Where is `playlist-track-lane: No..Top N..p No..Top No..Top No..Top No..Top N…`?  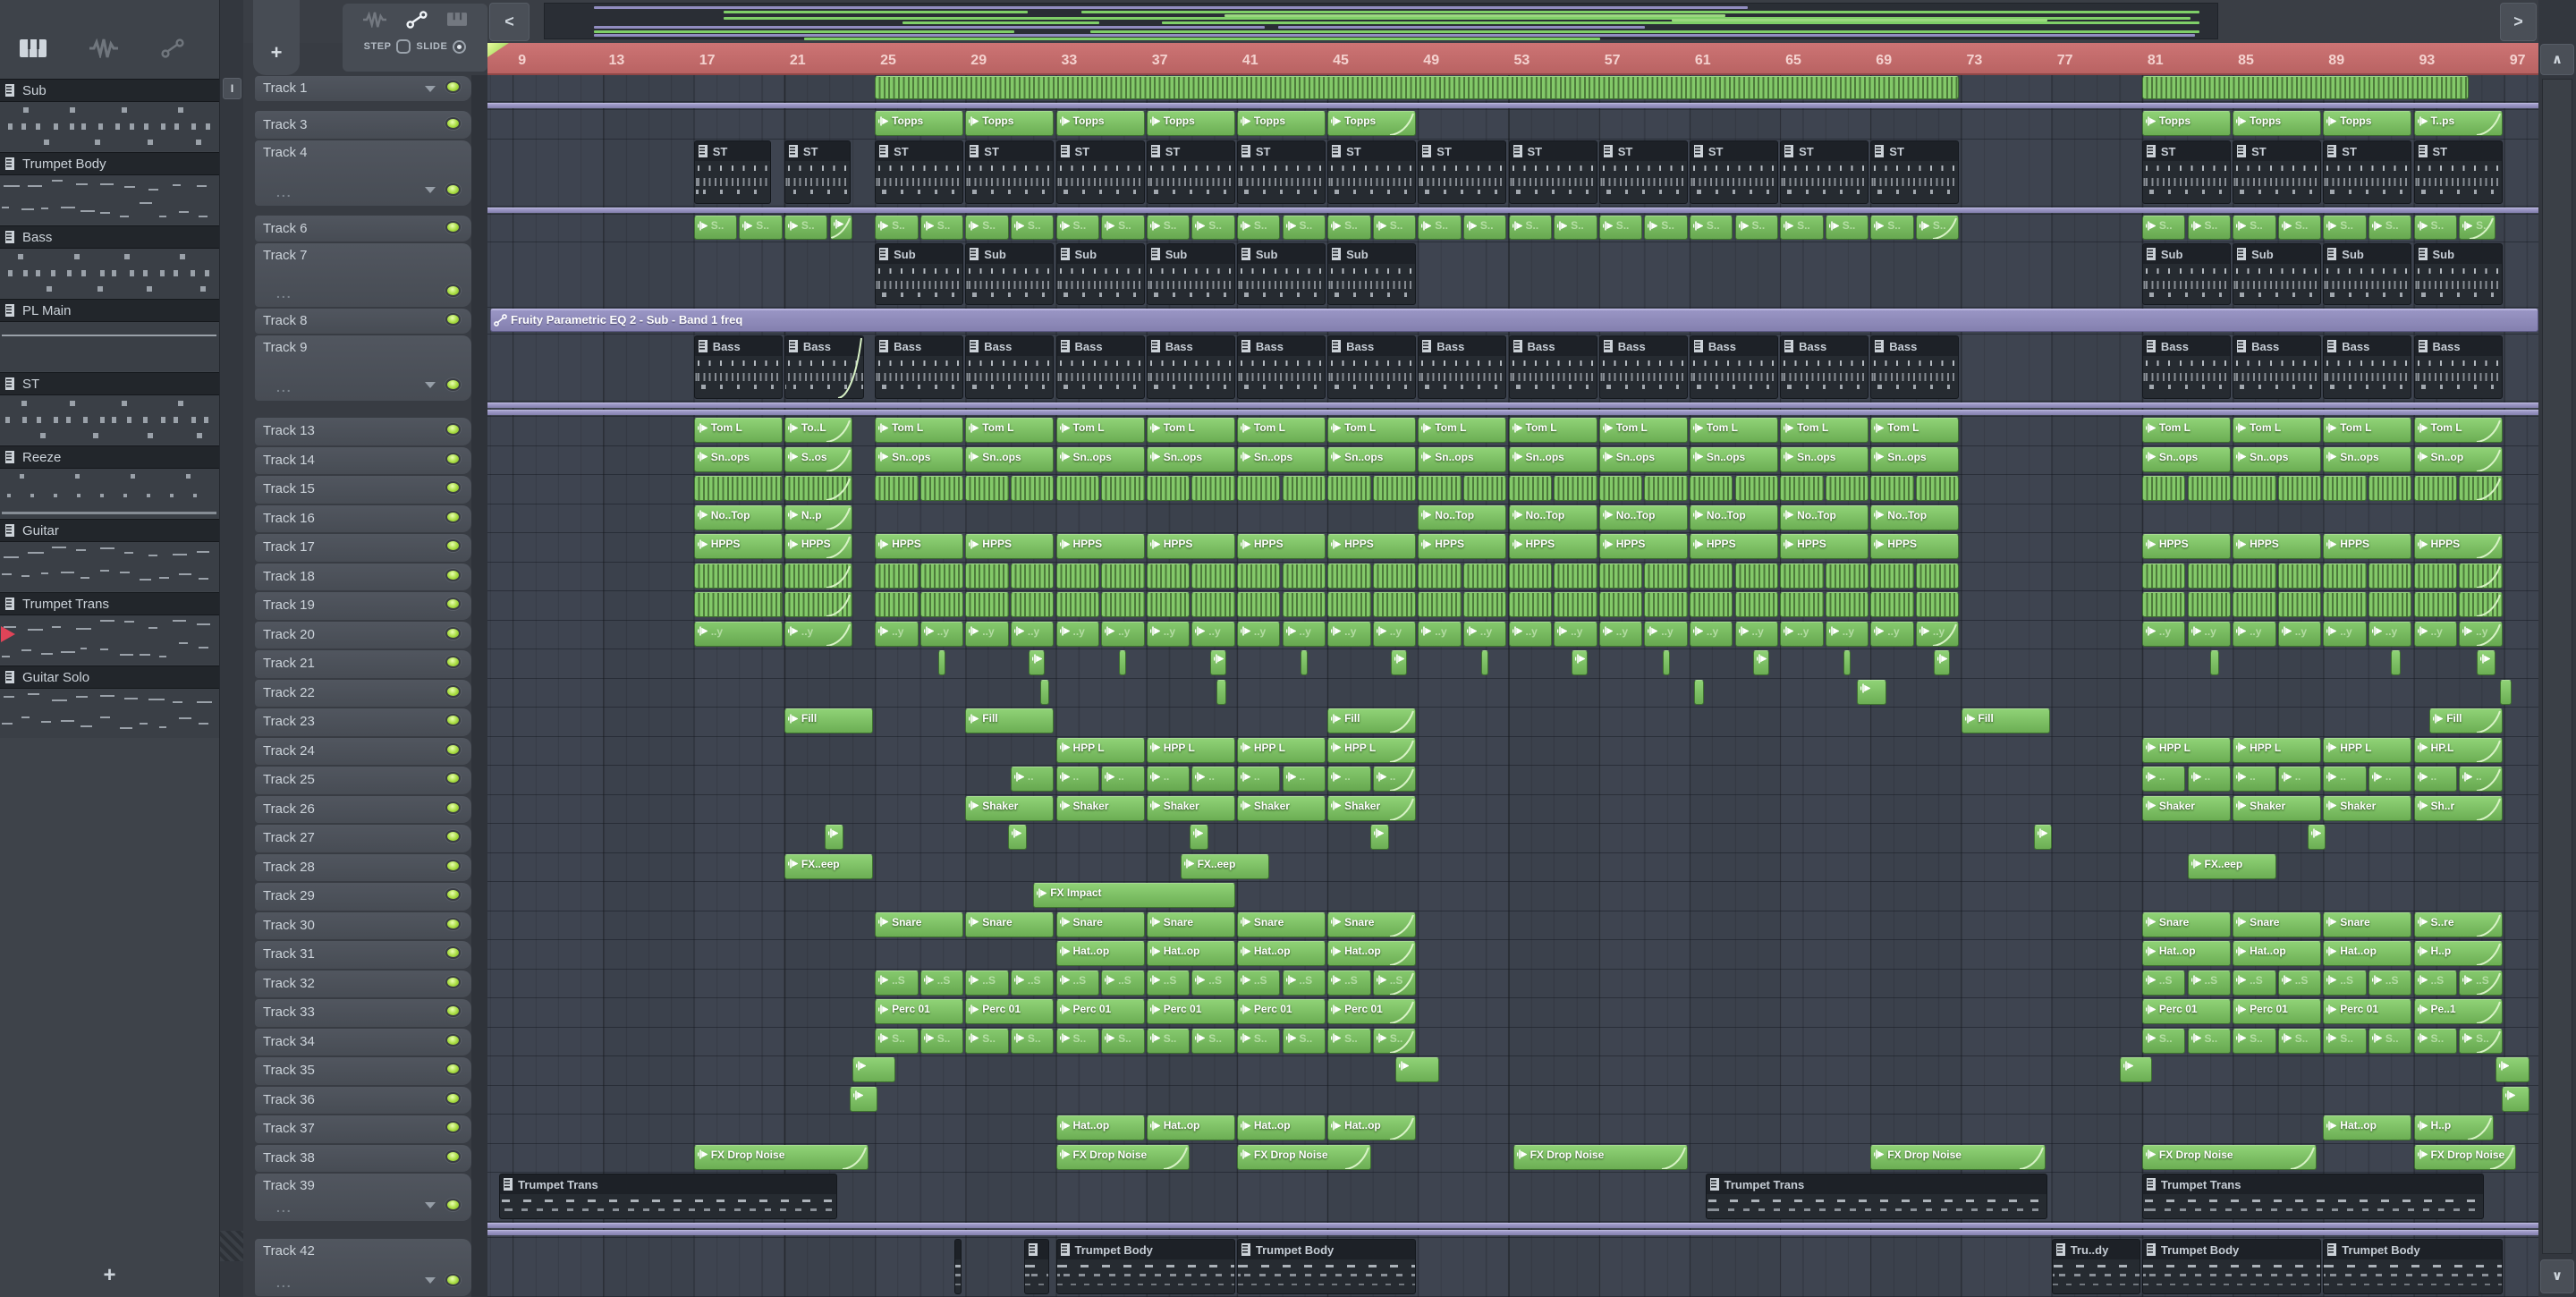
playlist-track-lane: No..Top N..p No..Top No..Top No..Top No..Top N… is located at coordinates (1512, 518).